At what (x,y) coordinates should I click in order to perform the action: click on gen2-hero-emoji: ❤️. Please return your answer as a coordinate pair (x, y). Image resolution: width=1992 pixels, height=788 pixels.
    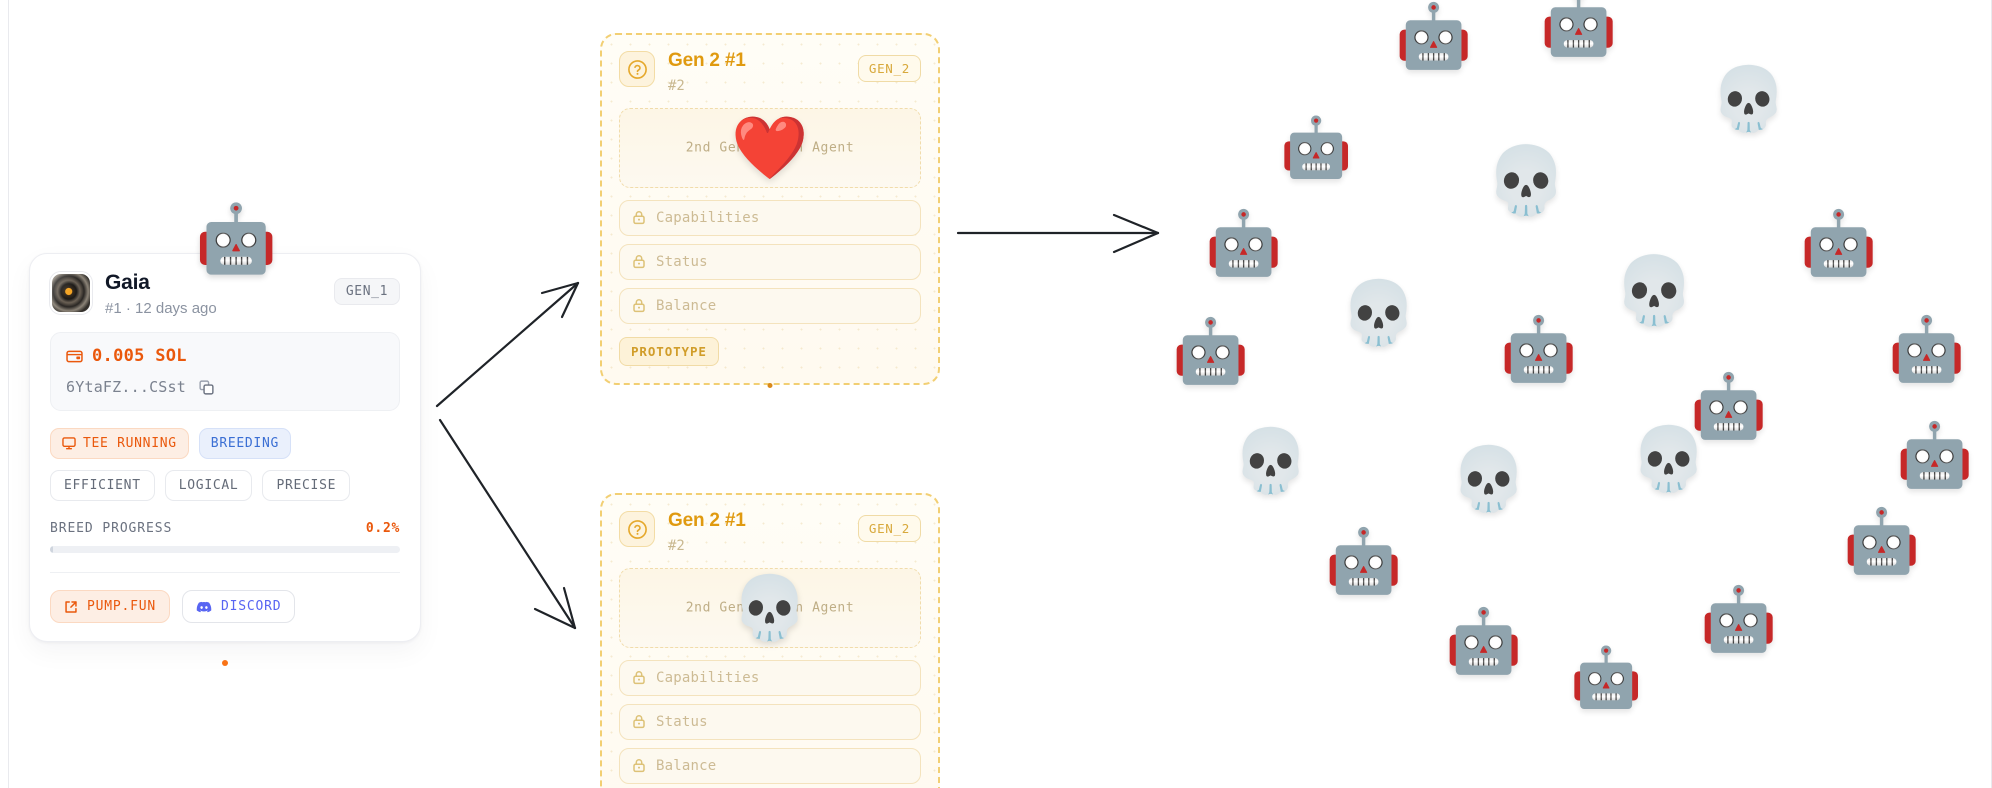
    Looking at the image, I should click on (770, 147).